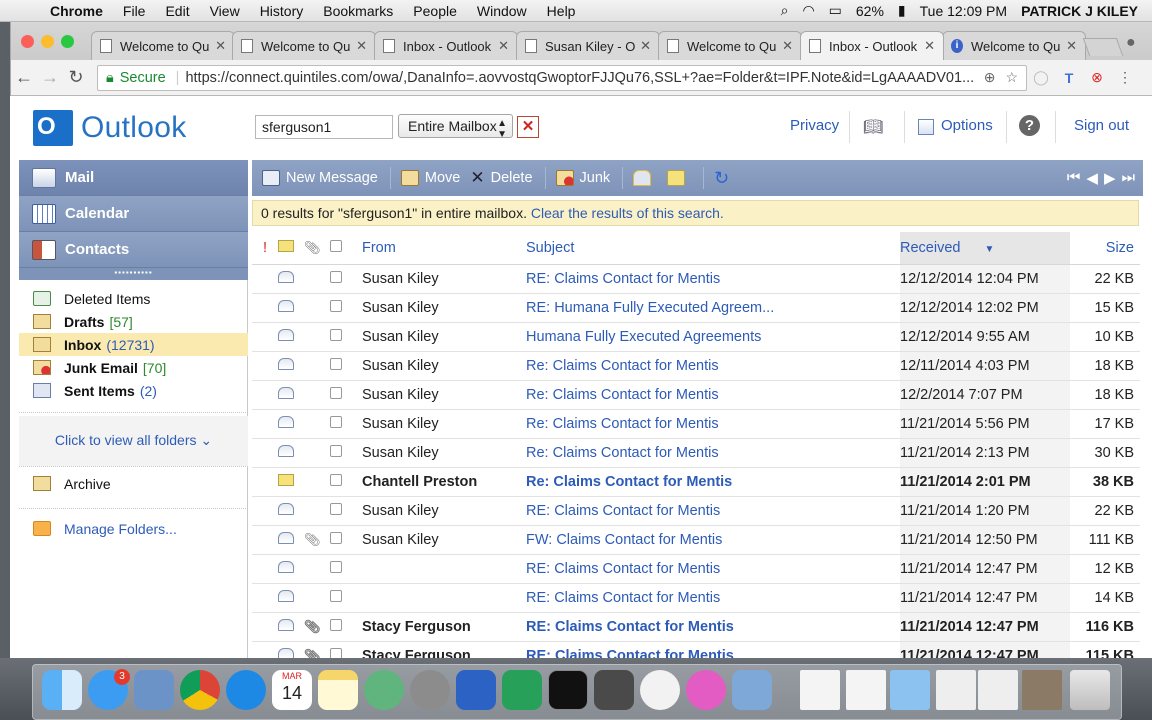  Describe the element at coordinates (1097, 77) in the screenshot. I see `extension-block-icon: ⊗` at that location.